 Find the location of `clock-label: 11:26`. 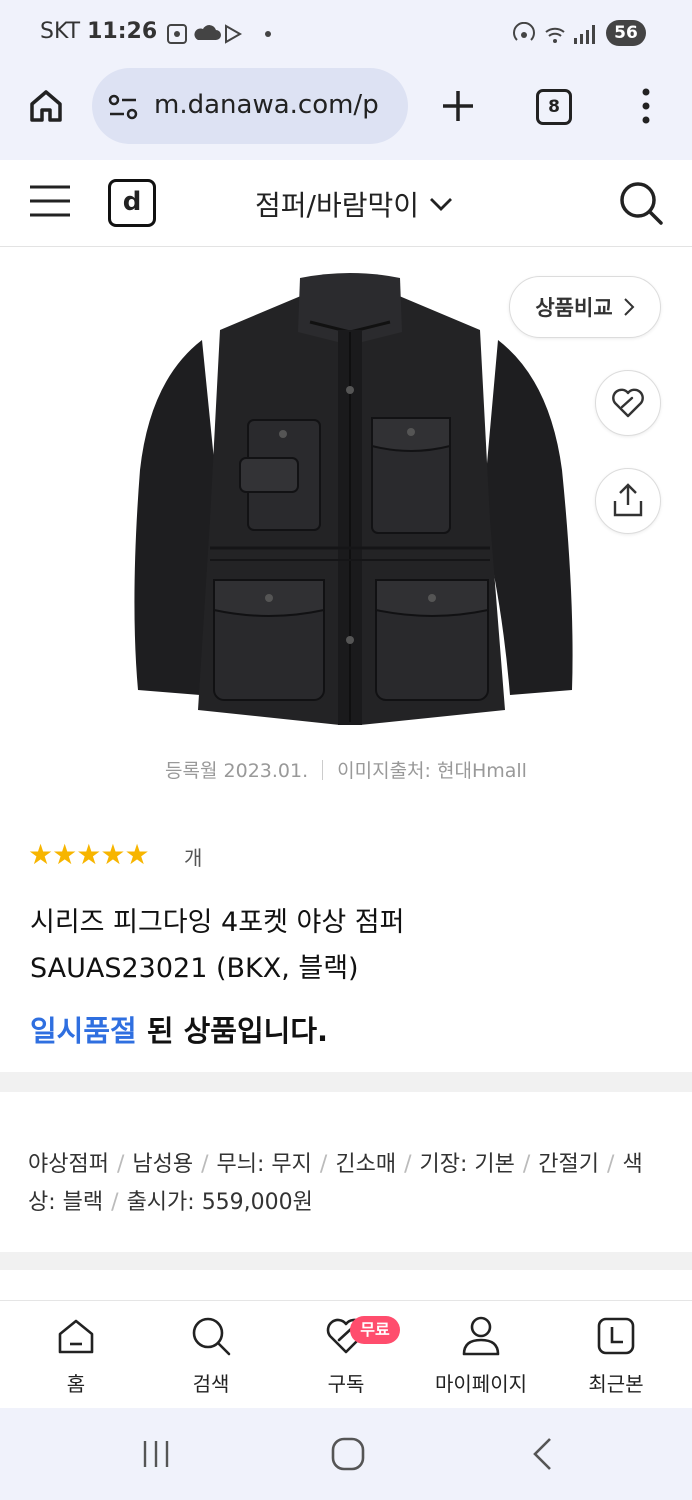

clock-label: 11:26 is located at coordinates (122, 31).